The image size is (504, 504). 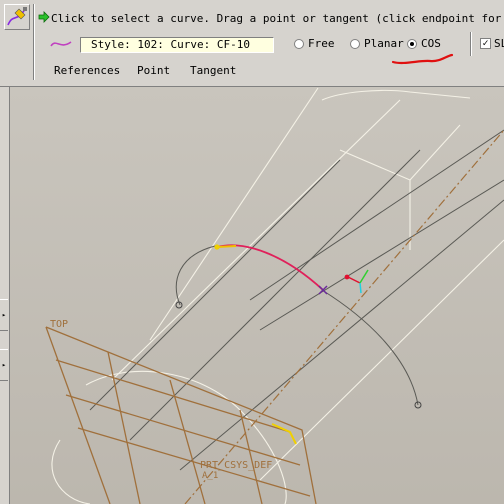 What do you see at coordinates (217, 247) in the screenshot?
I see `curve-endpoint-start` at bounding box center [217, 247].